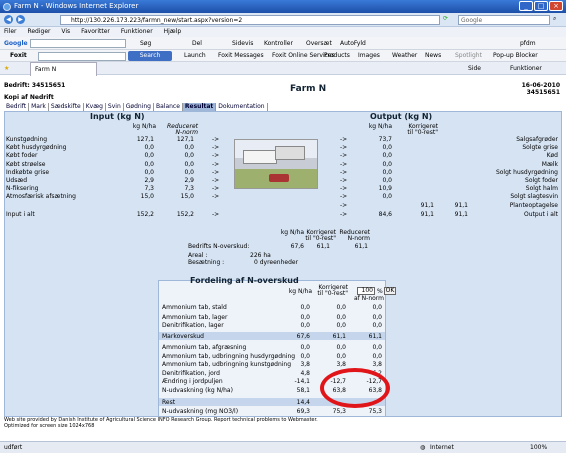 The width and height of the screenshot is (566, 454). What do you see at coordinates (554, 19) in the screenshot?
I see `search-icon: ⌕` at bounding box center [554, 19].